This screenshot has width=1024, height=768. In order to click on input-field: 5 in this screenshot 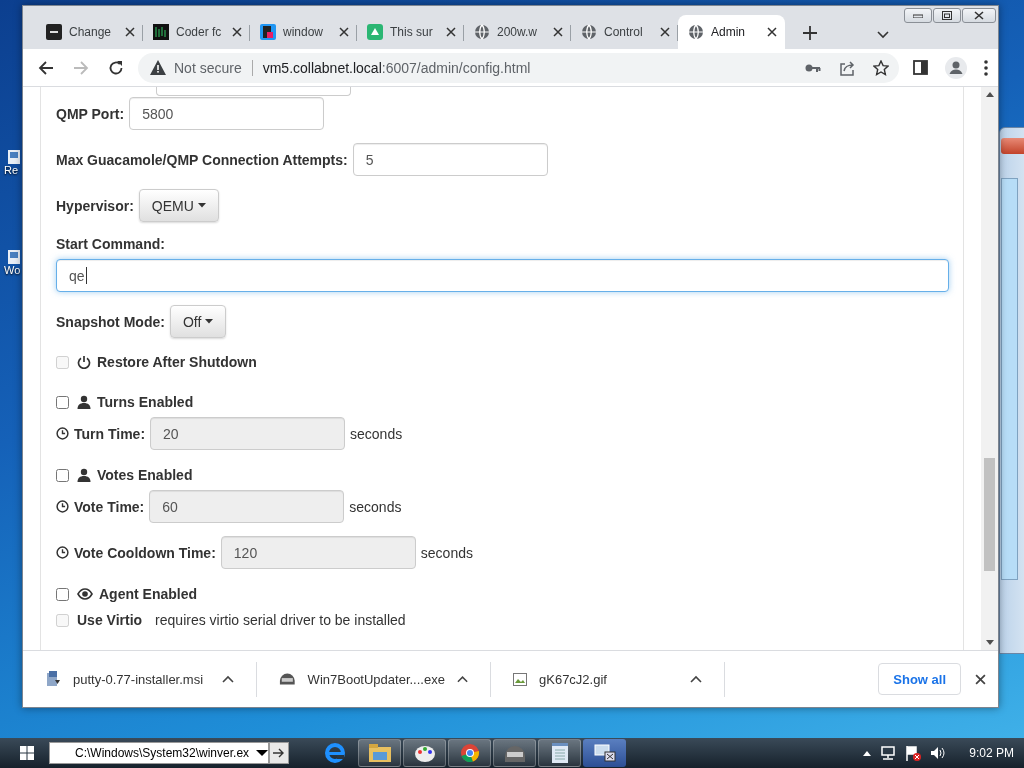, I will do `click(450, 159)`.